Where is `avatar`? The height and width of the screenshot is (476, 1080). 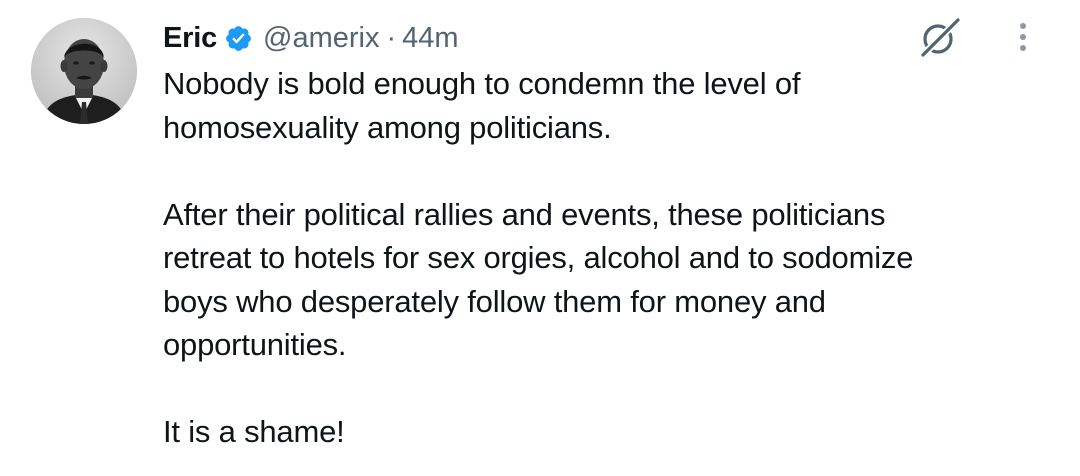
avatar is located at coordinates (84, 71).